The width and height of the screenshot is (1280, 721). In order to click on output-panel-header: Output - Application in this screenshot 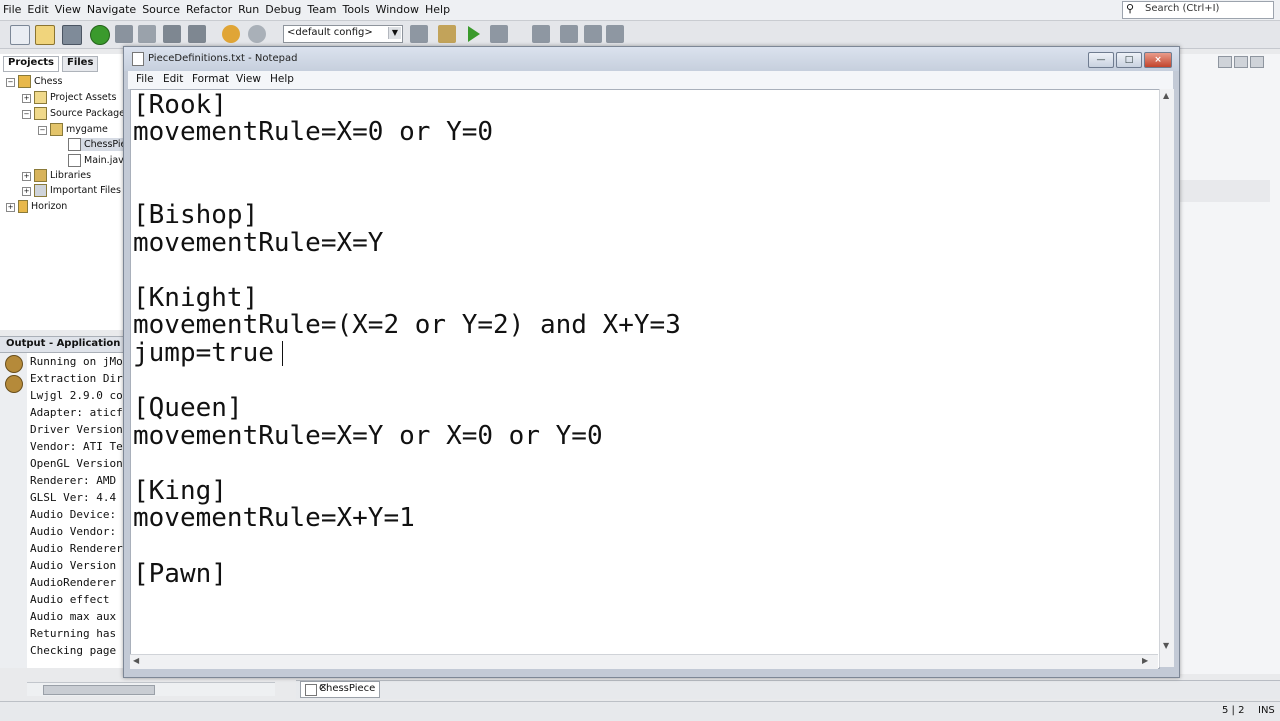, I will do `click(62, 344)`.